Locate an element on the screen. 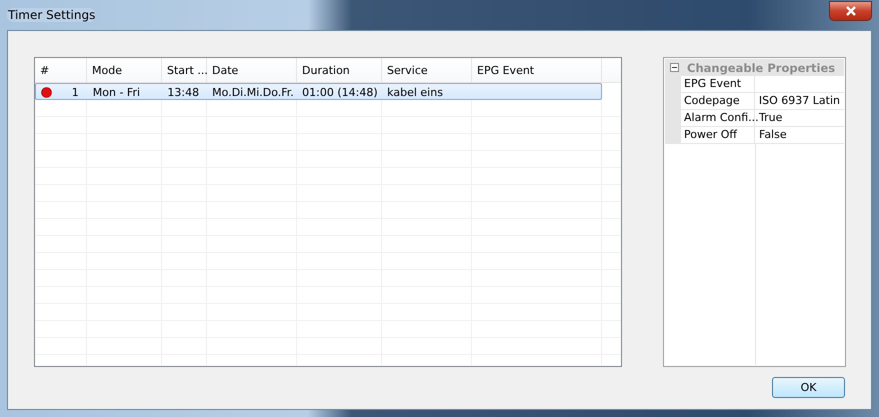  ok-button: OK is located at coordinates (808, 387).